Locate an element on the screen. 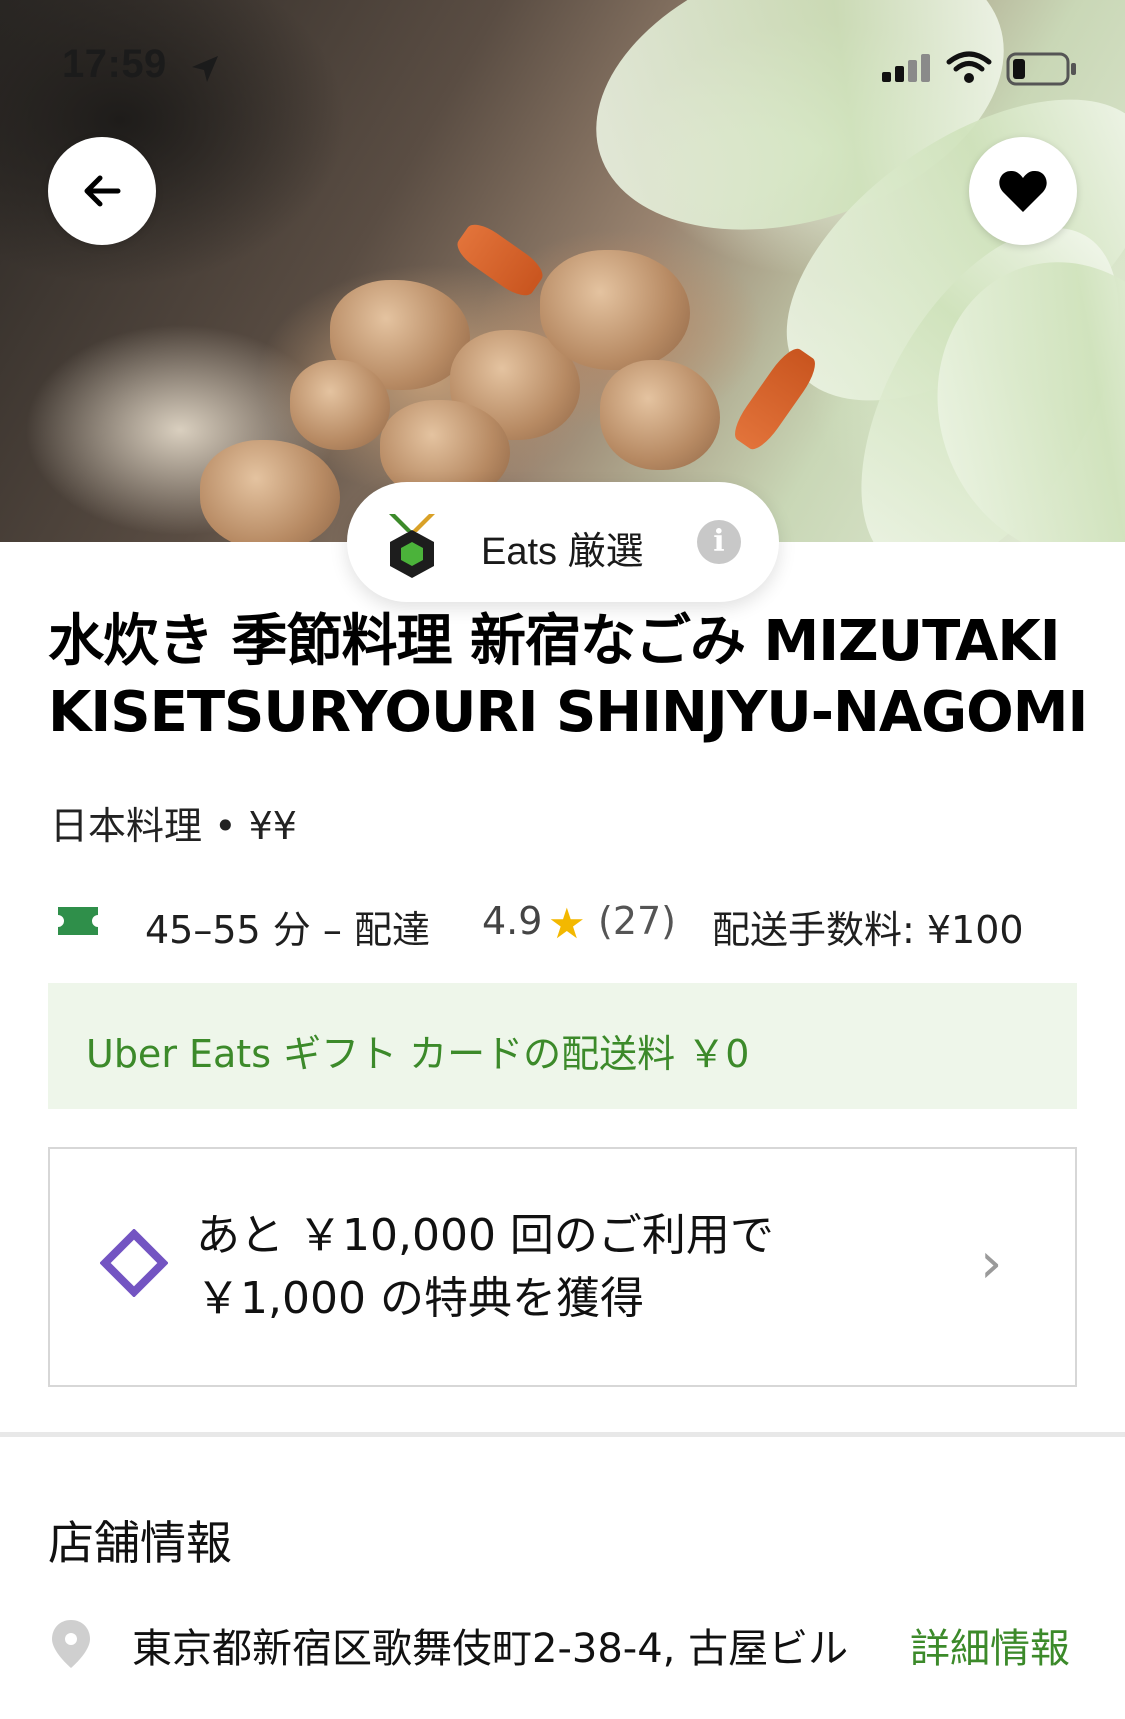  more-info-link: 詳細情報 is located at coordinates (990, 1645).